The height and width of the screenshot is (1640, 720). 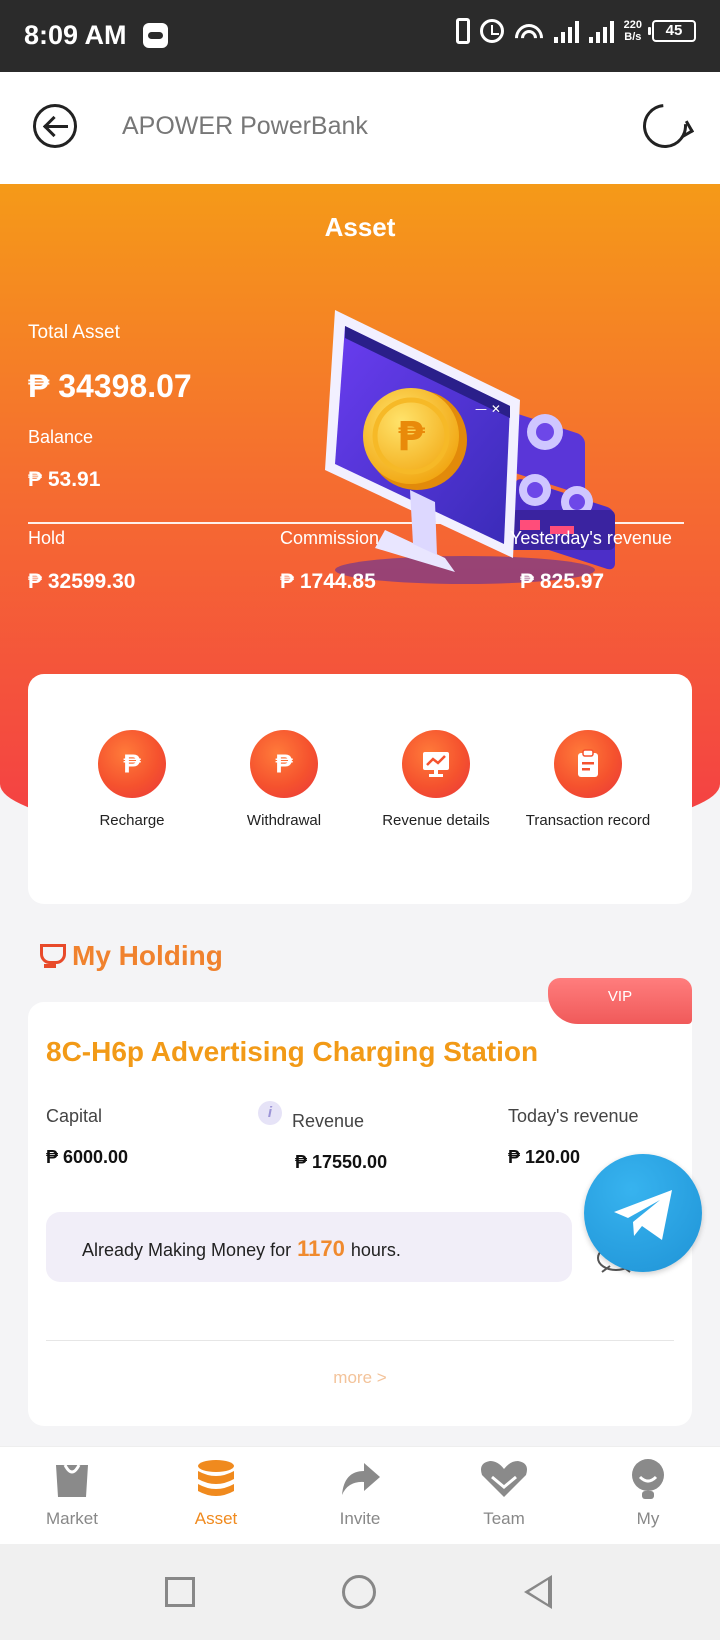 I want to click on team-icon, so click(x=504, y=1479).